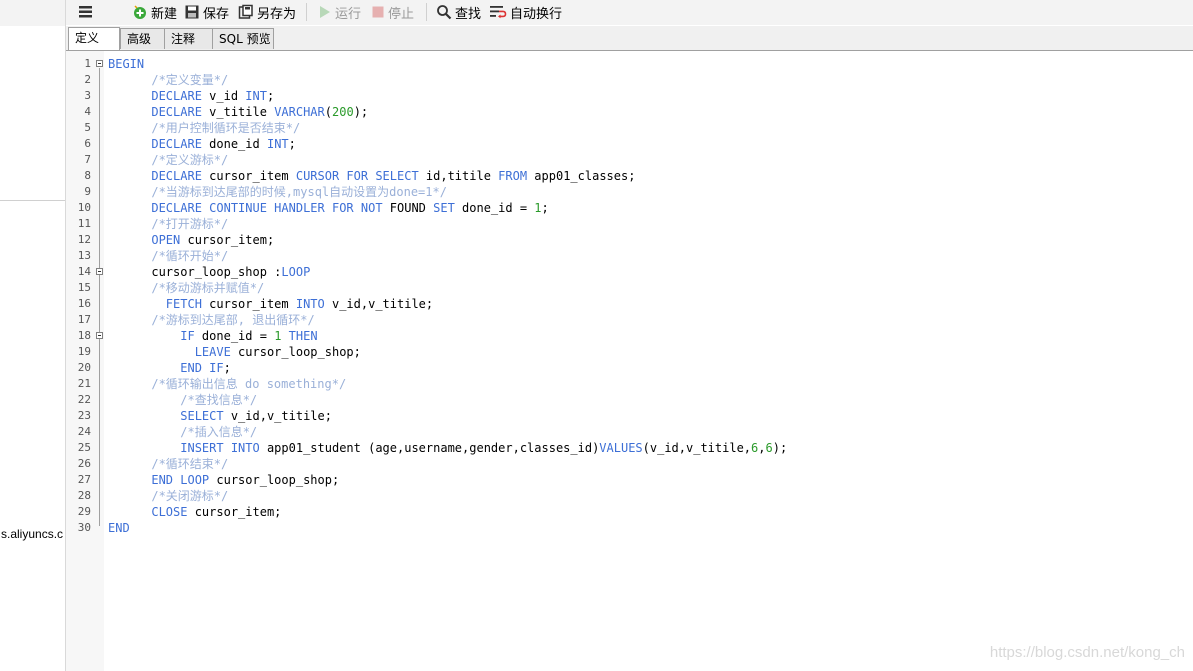 The width and height of the screenshot is (1193, 671). What do you see at coordinates (144, 38) in the screenshot?
I see `tab-advanced: 高级` at bounding box center [144, 38].